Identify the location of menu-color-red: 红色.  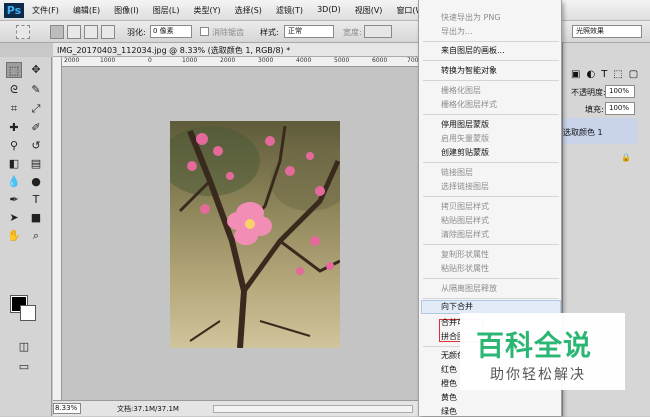
(449, 370).